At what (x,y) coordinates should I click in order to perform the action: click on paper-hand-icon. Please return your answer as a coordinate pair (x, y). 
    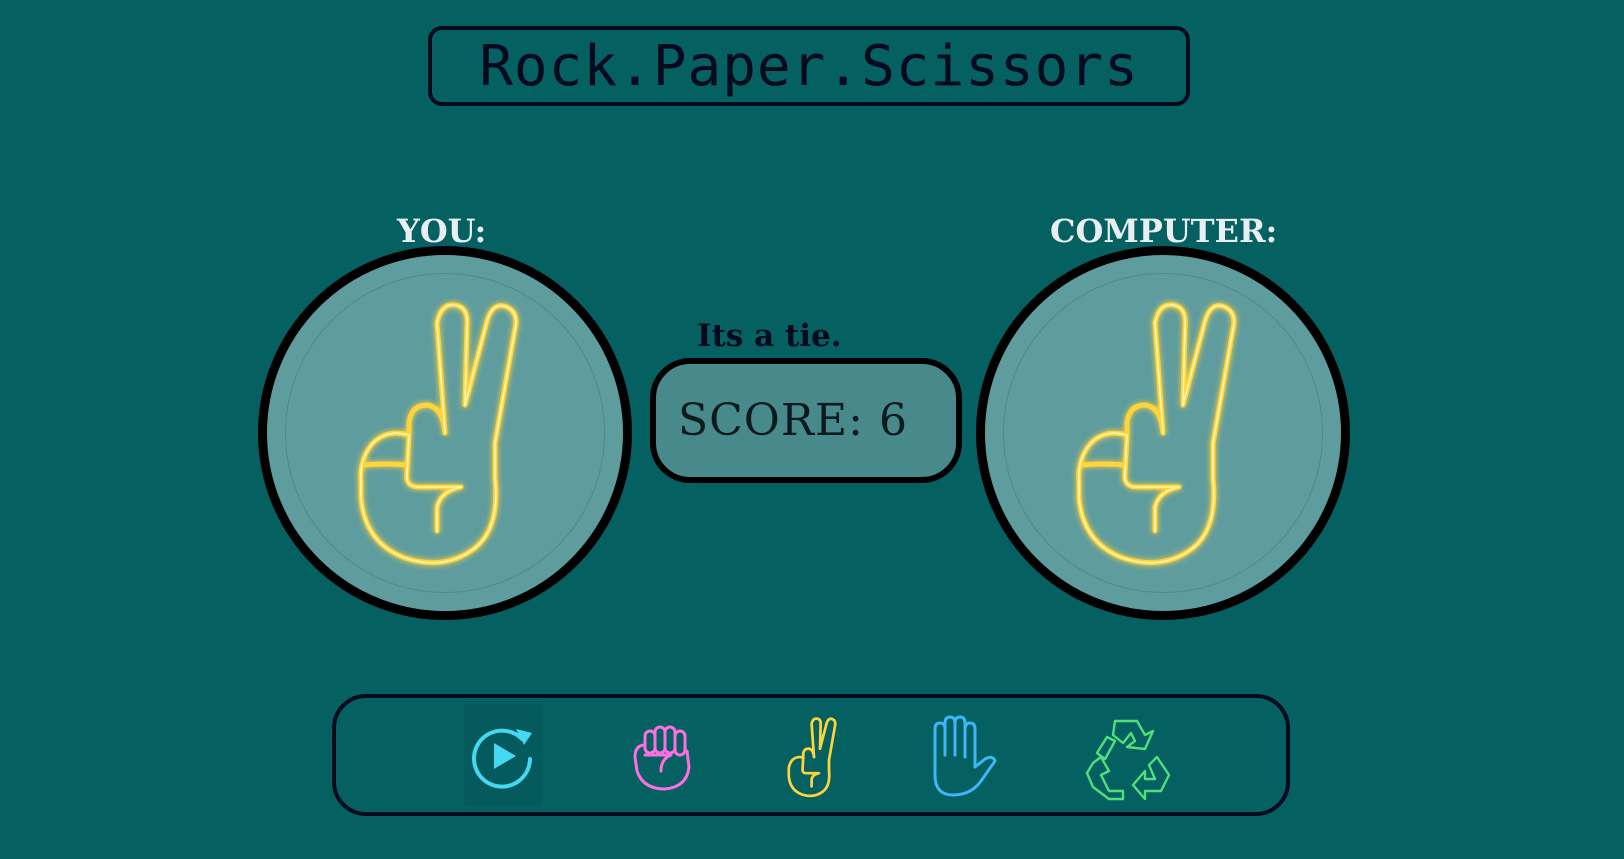
    Looking at the image, I should click on (965, 756).